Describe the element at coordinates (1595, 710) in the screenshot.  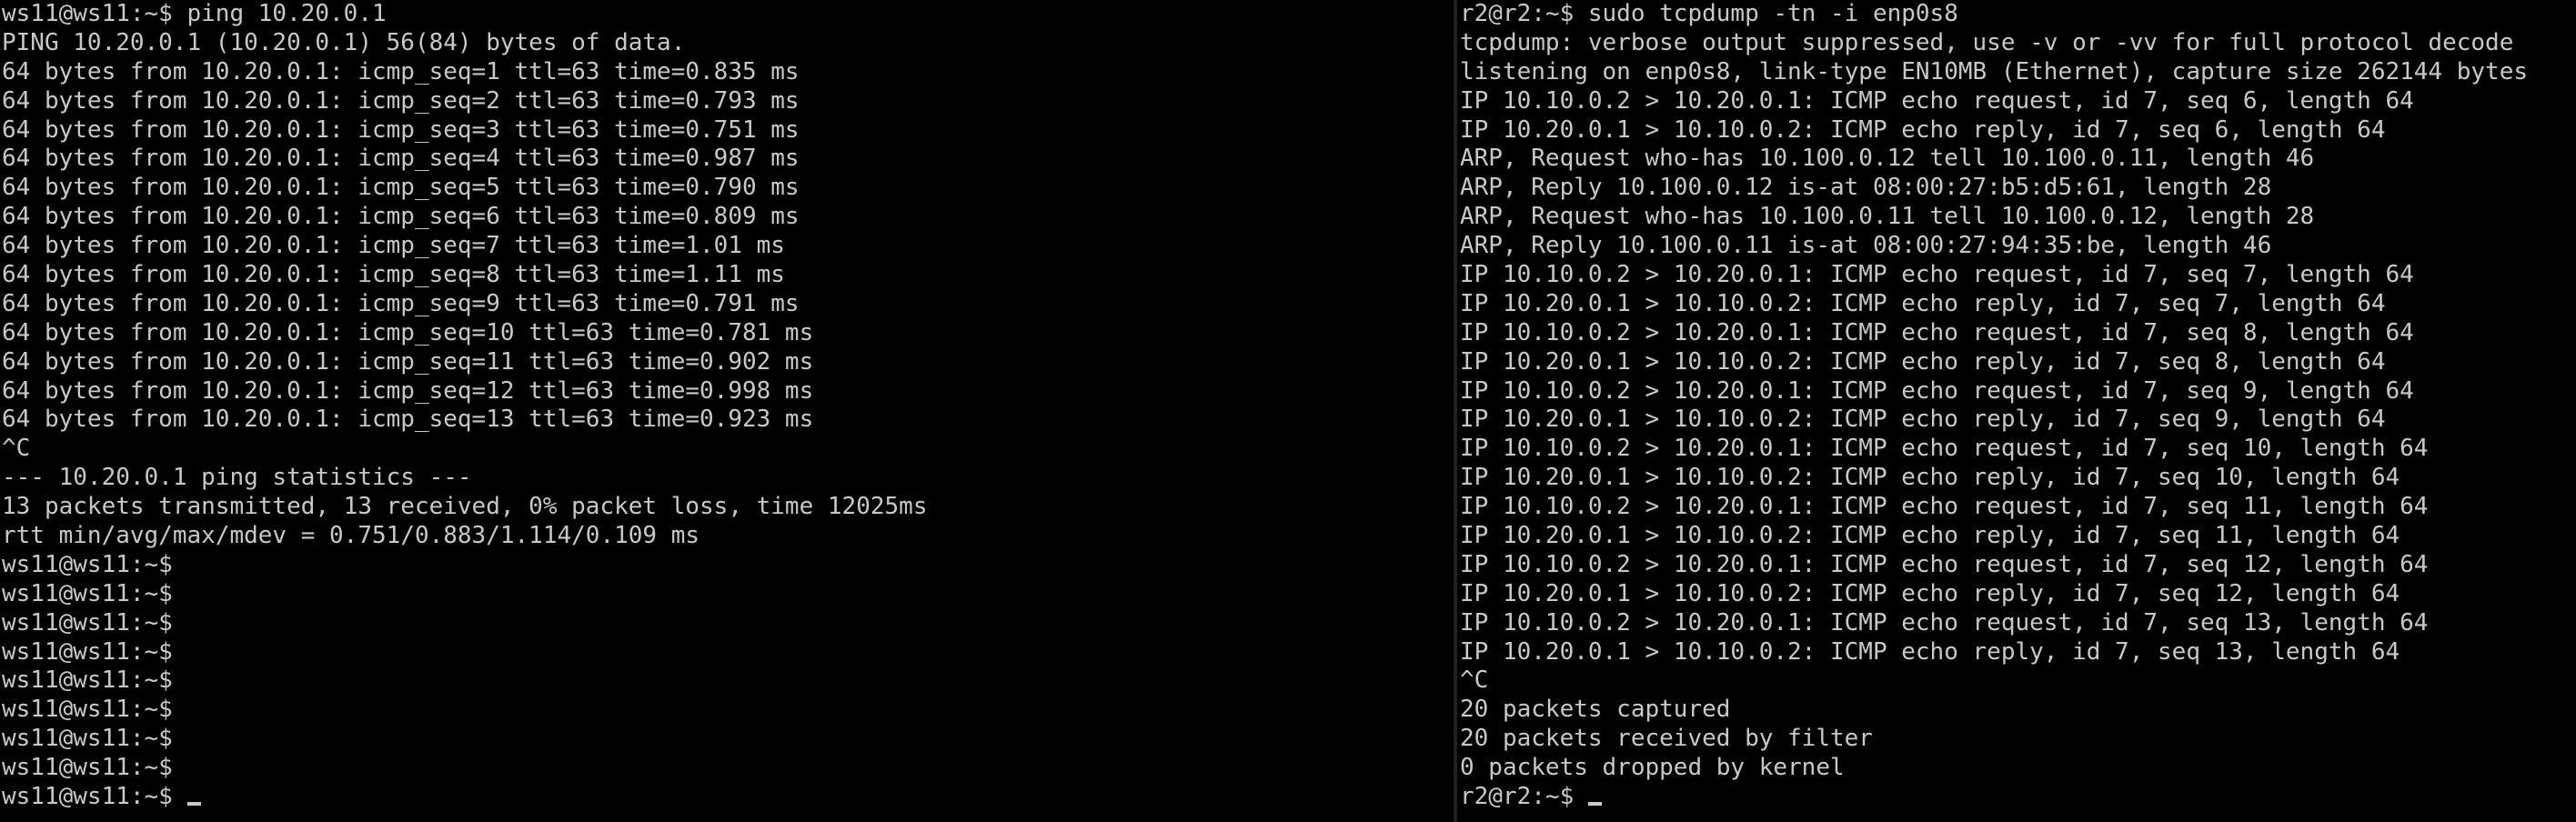
I see `terminal-line: 20 packets captured` at that location.